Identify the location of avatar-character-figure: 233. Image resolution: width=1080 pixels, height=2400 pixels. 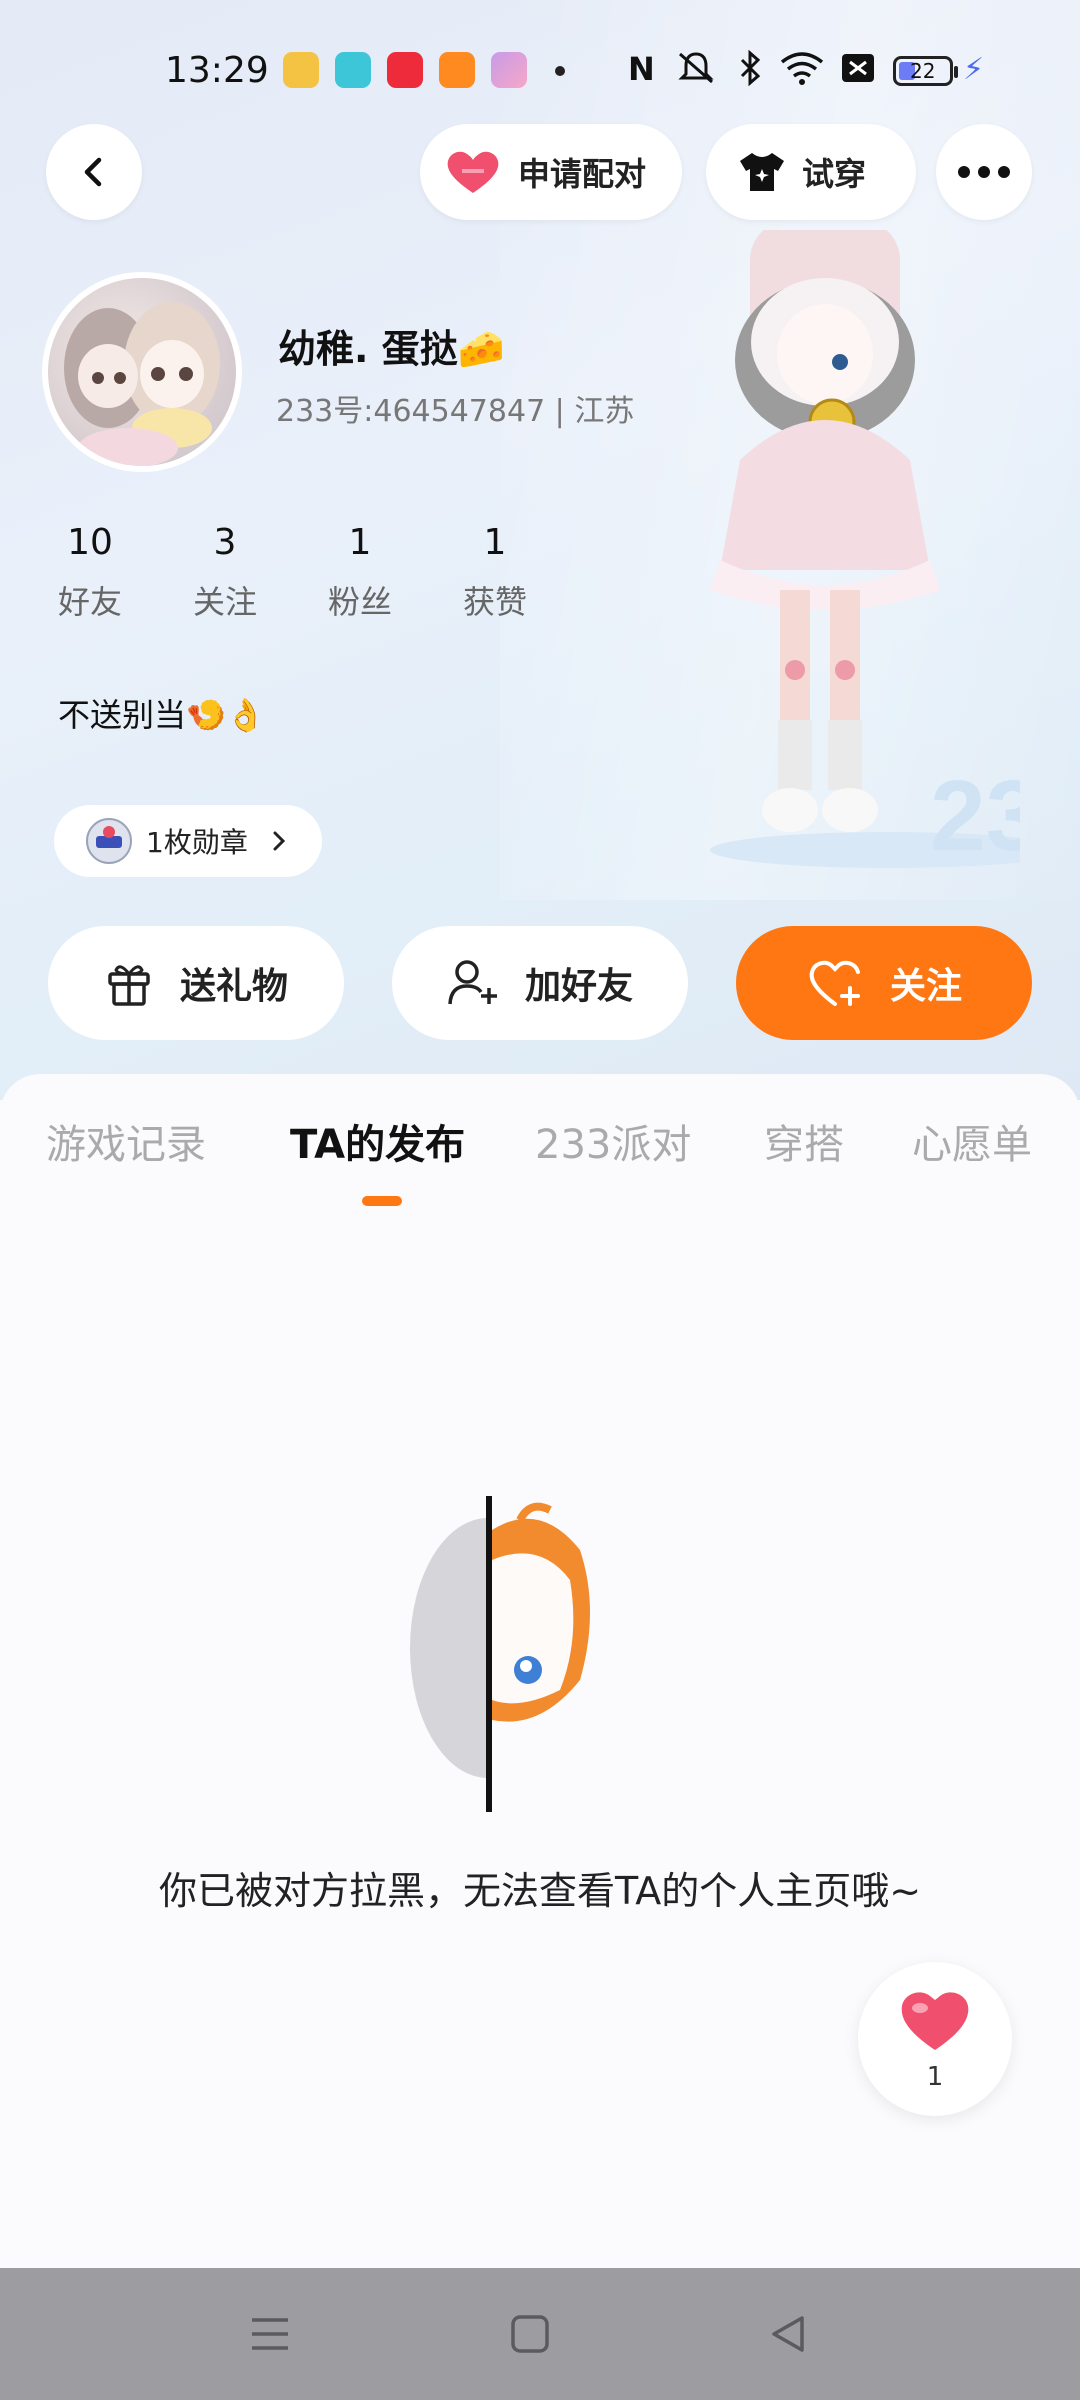
(855, 550).